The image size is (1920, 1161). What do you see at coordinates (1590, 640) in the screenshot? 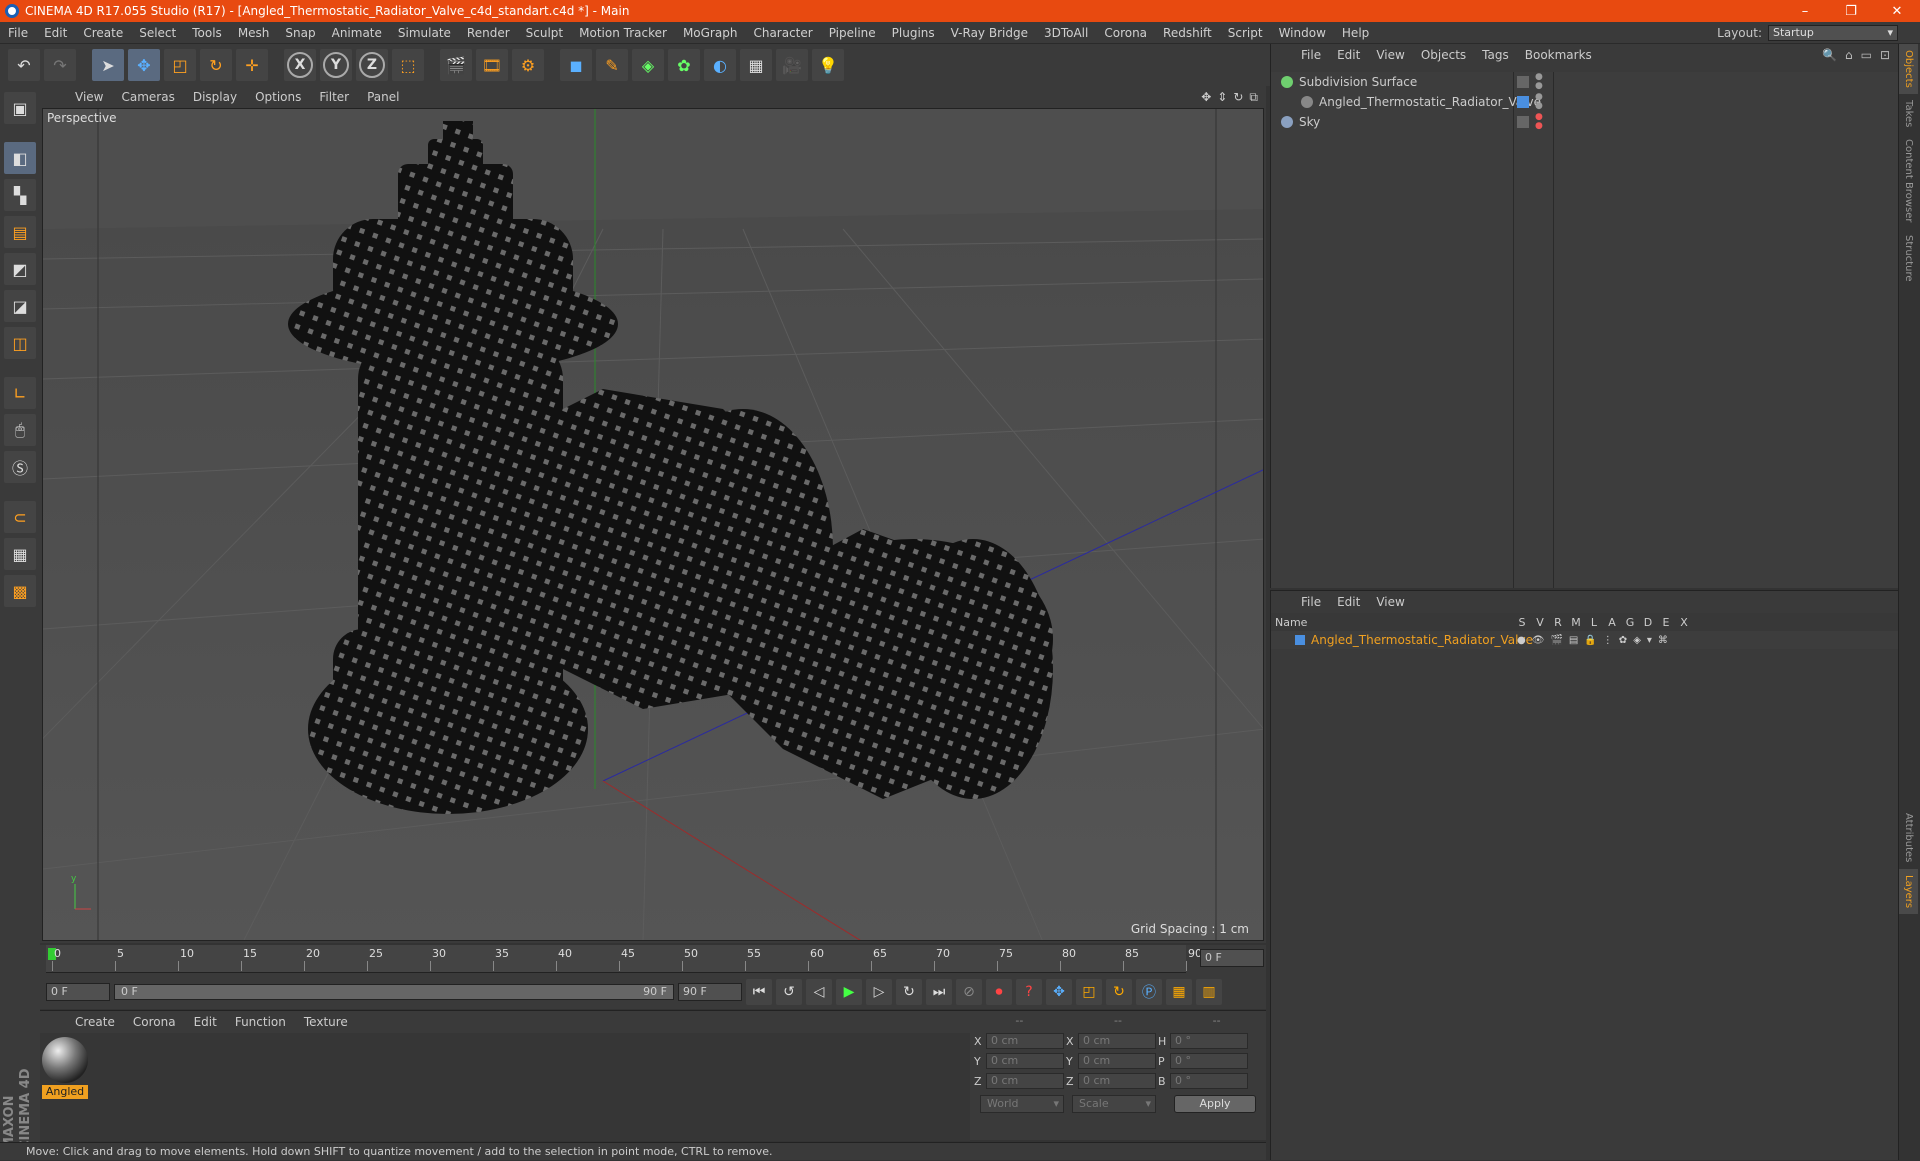
I see `layer-locked-icon: 🔒` at bounding box center [1590, 640].